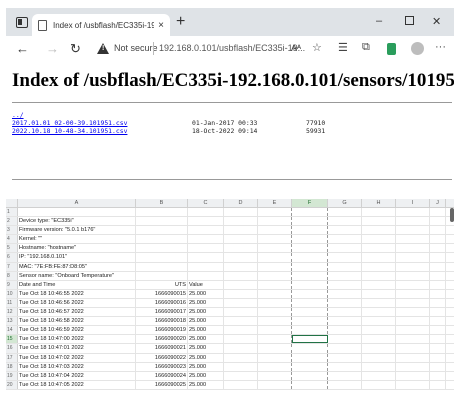  Describe the element at coordinates (310, 339) in the screenshot. I see `active-cell` at that location.